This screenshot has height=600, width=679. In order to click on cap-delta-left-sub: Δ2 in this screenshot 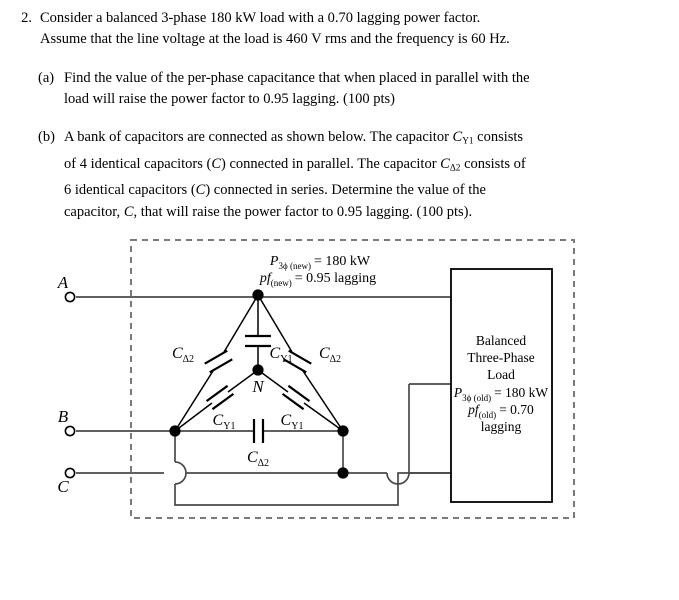, I will do `click(188, 359)`.